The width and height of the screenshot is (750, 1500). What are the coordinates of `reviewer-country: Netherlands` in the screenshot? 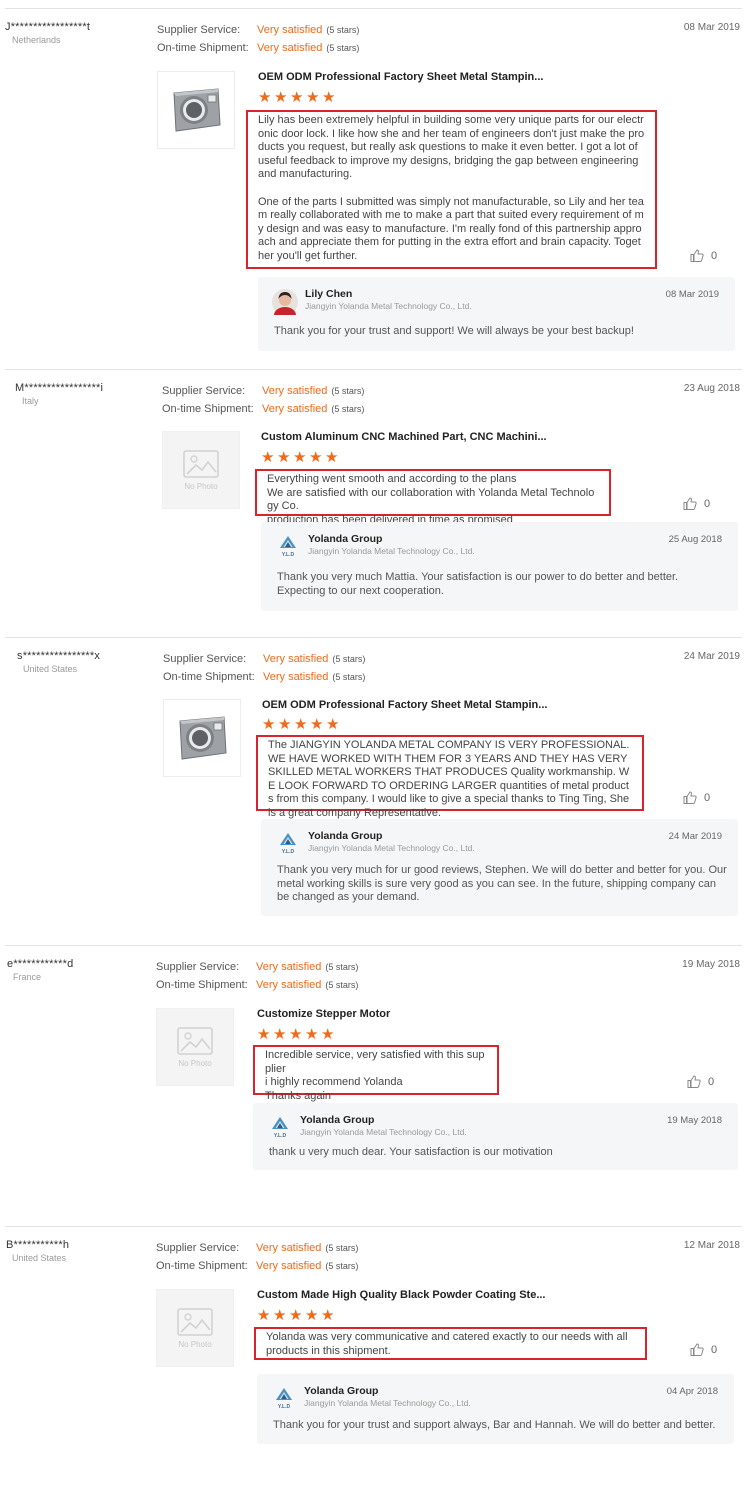 It's located at (36, 40).